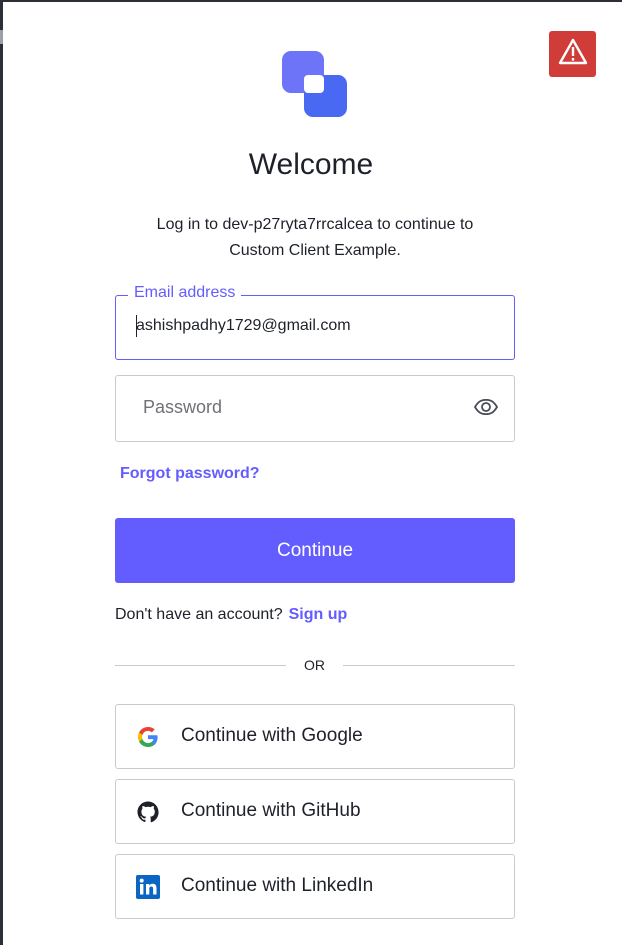 The image size is (622, 945). What do you see at coordinates (148, 887) in the screenshot?
I see `linkedin-icon` at bounding box center [148, 887].